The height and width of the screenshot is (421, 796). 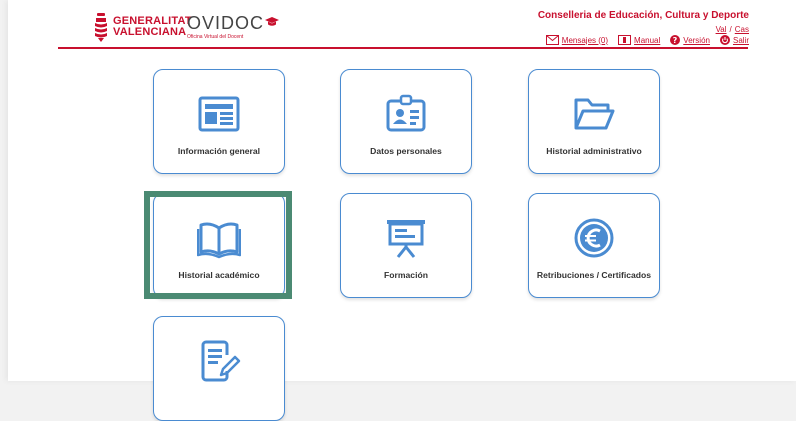 I want to click on generalitat-wordmark: GENERALITAT VALENCIANA, so click(x=152, y=27).